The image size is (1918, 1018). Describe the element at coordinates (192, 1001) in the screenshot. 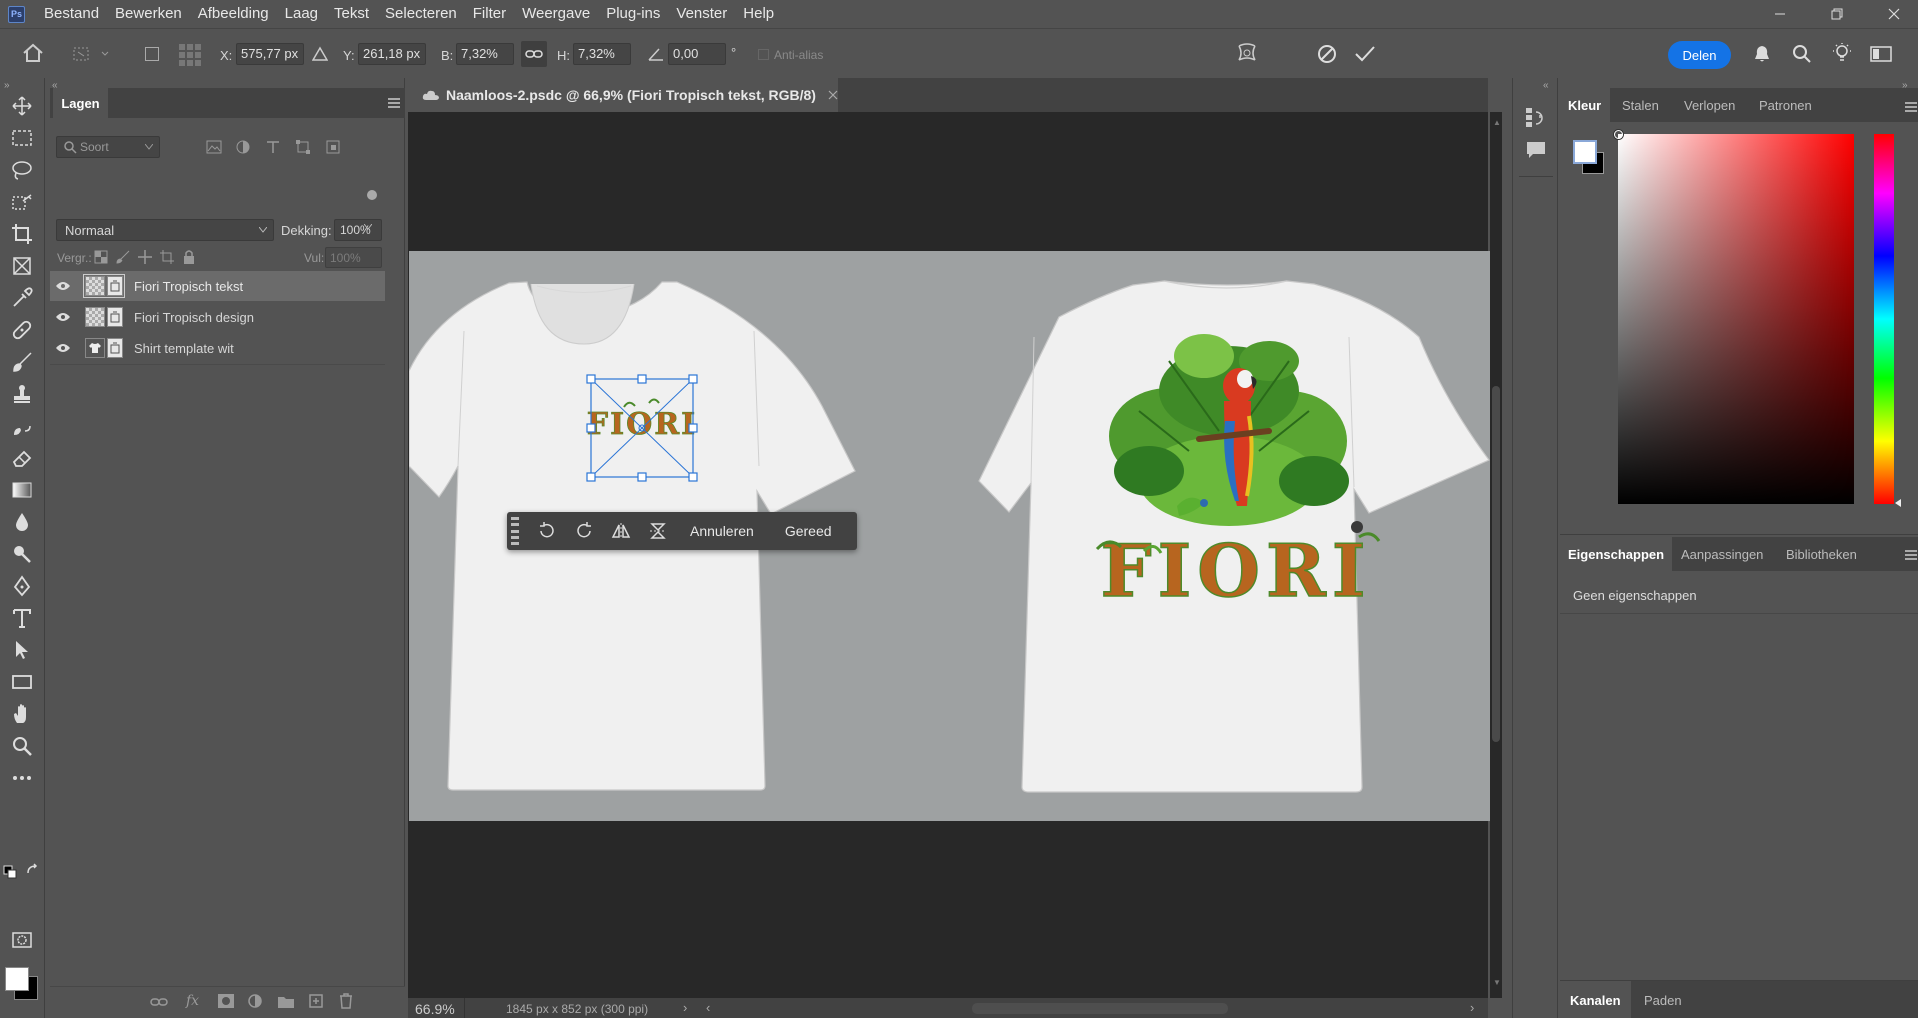

I see `layer-style-fx-icon: fx` at that location.